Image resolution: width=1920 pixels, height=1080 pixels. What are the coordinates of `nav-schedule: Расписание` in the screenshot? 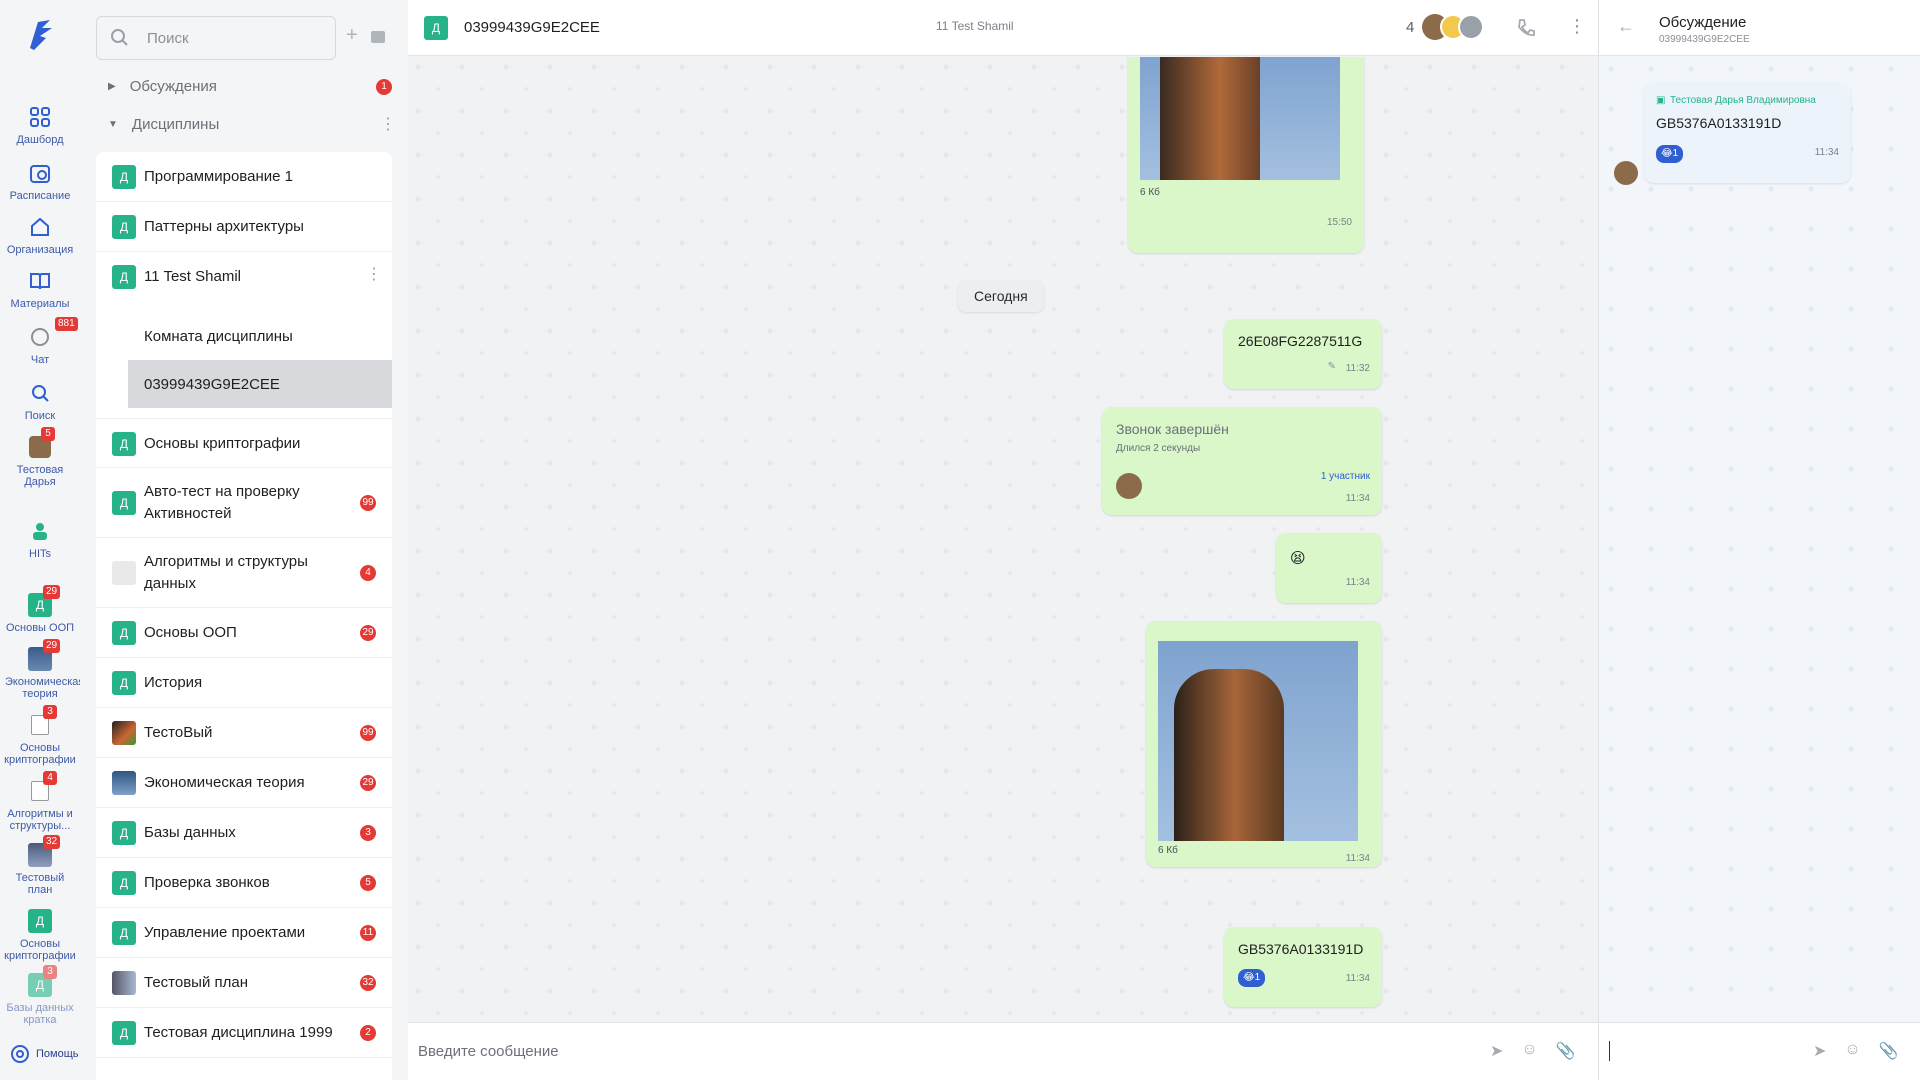 It's located at (40, 181).